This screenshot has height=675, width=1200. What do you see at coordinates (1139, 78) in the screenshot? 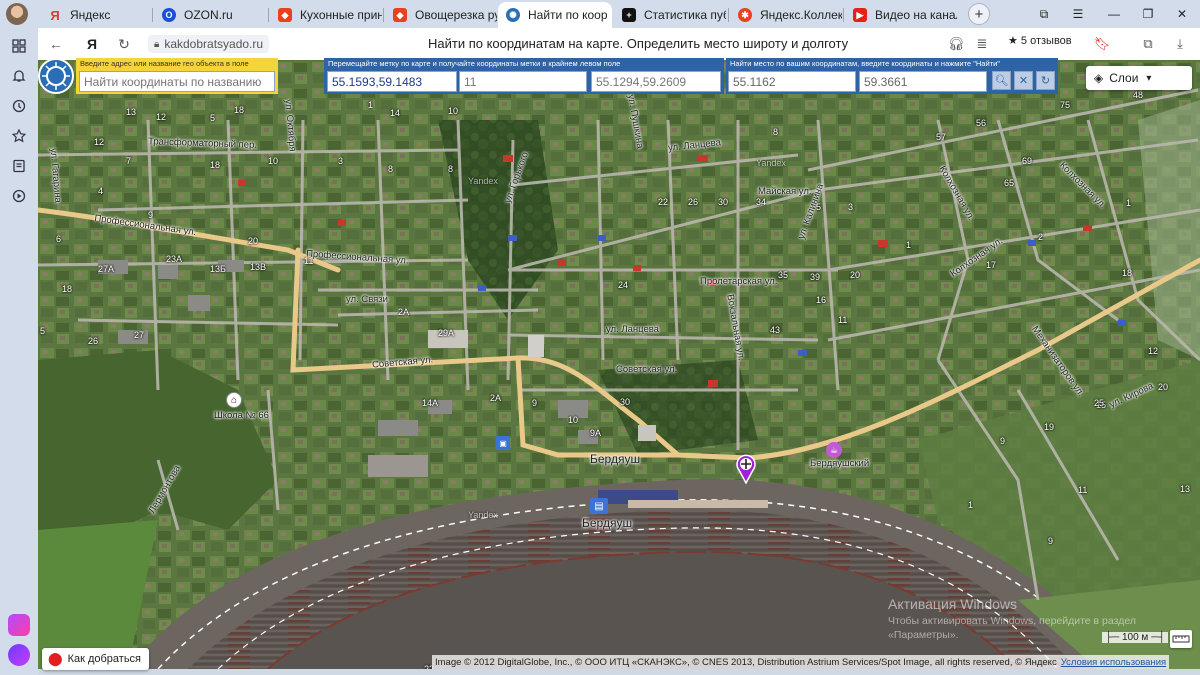
I see `layers-button: ◈ Слои ▾` at bounding box center [1139, 78].